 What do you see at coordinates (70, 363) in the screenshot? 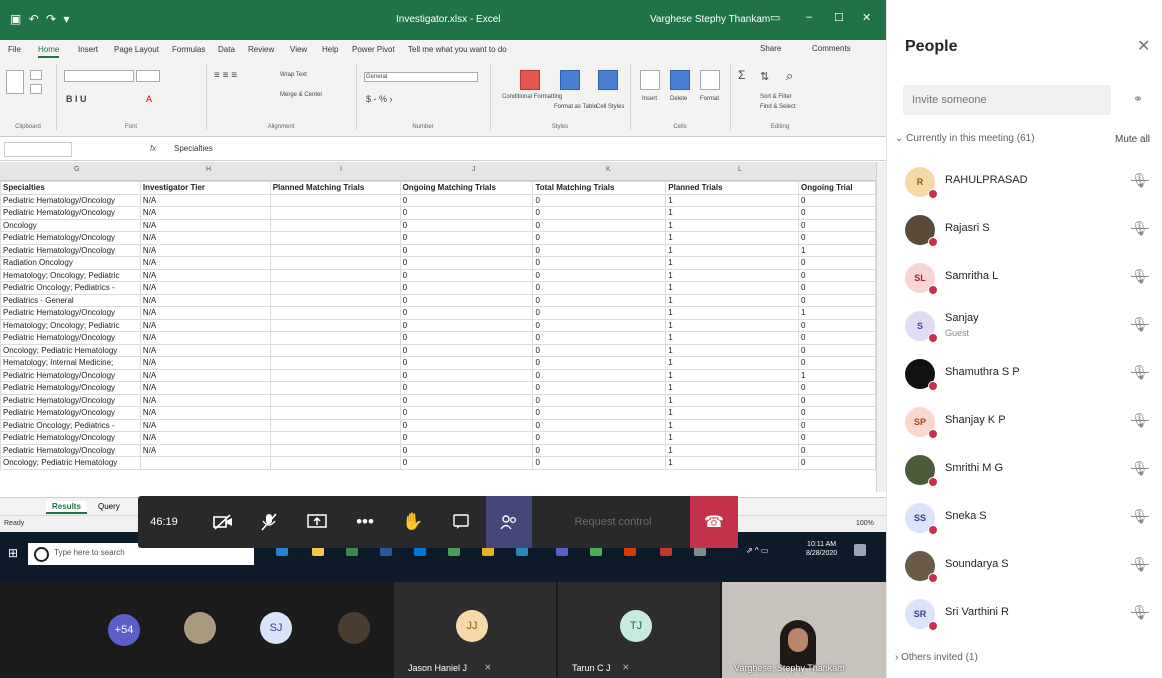
I see `table-cell: Hematology; Internal Medicine;` at bounding box center [70, 363].